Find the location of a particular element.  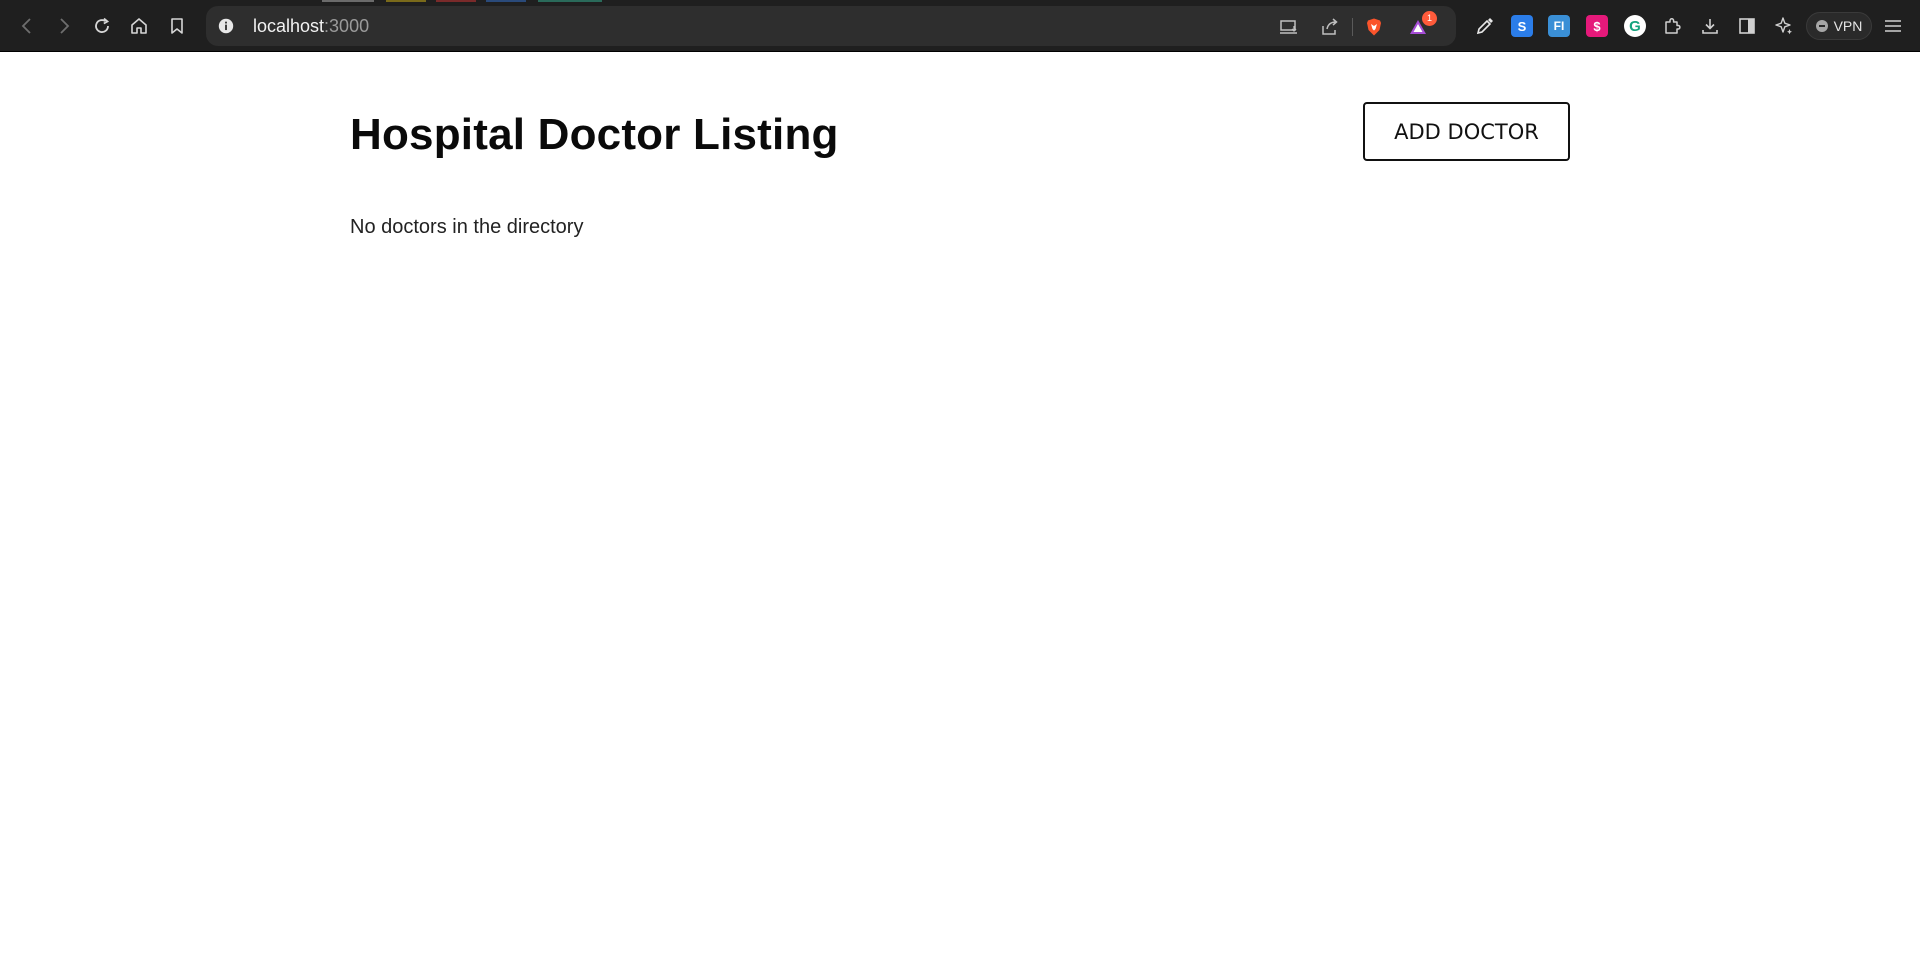

brave-shields-icon is located at coordinates (1374, 27).